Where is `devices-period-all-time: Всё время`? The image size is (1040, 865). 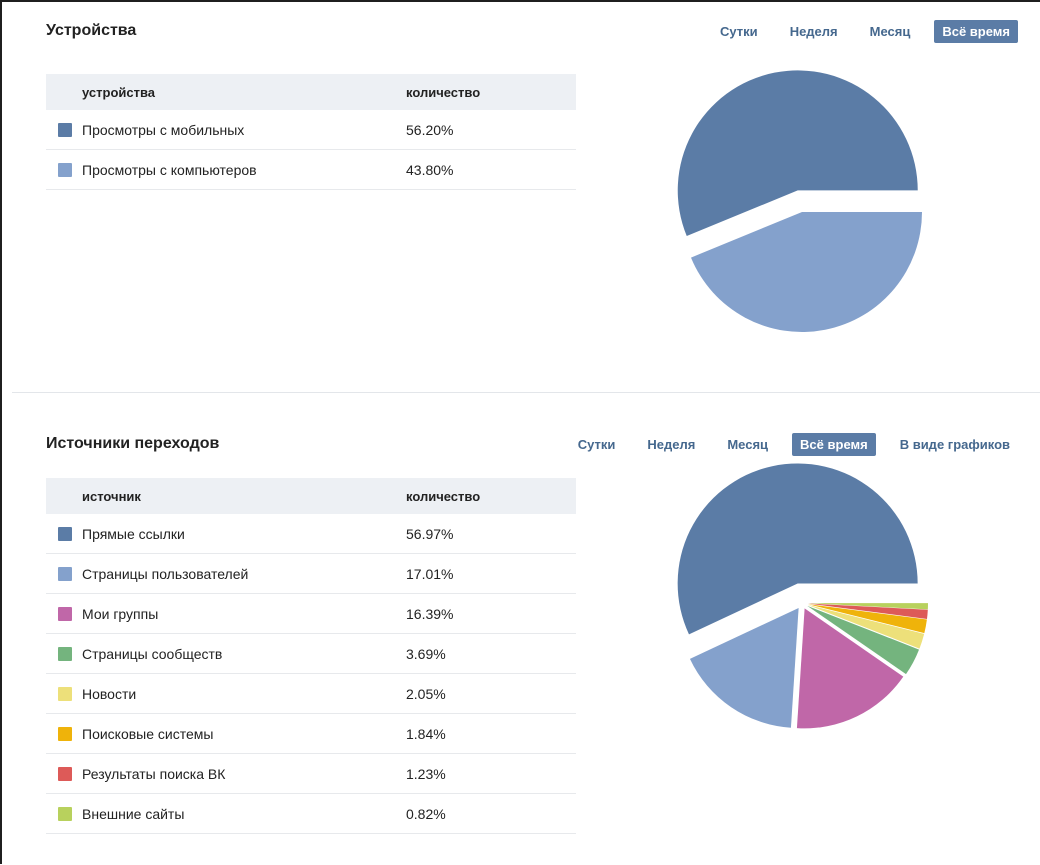
devices-period-all-time: Всё время is located at coordinates (976, 31).